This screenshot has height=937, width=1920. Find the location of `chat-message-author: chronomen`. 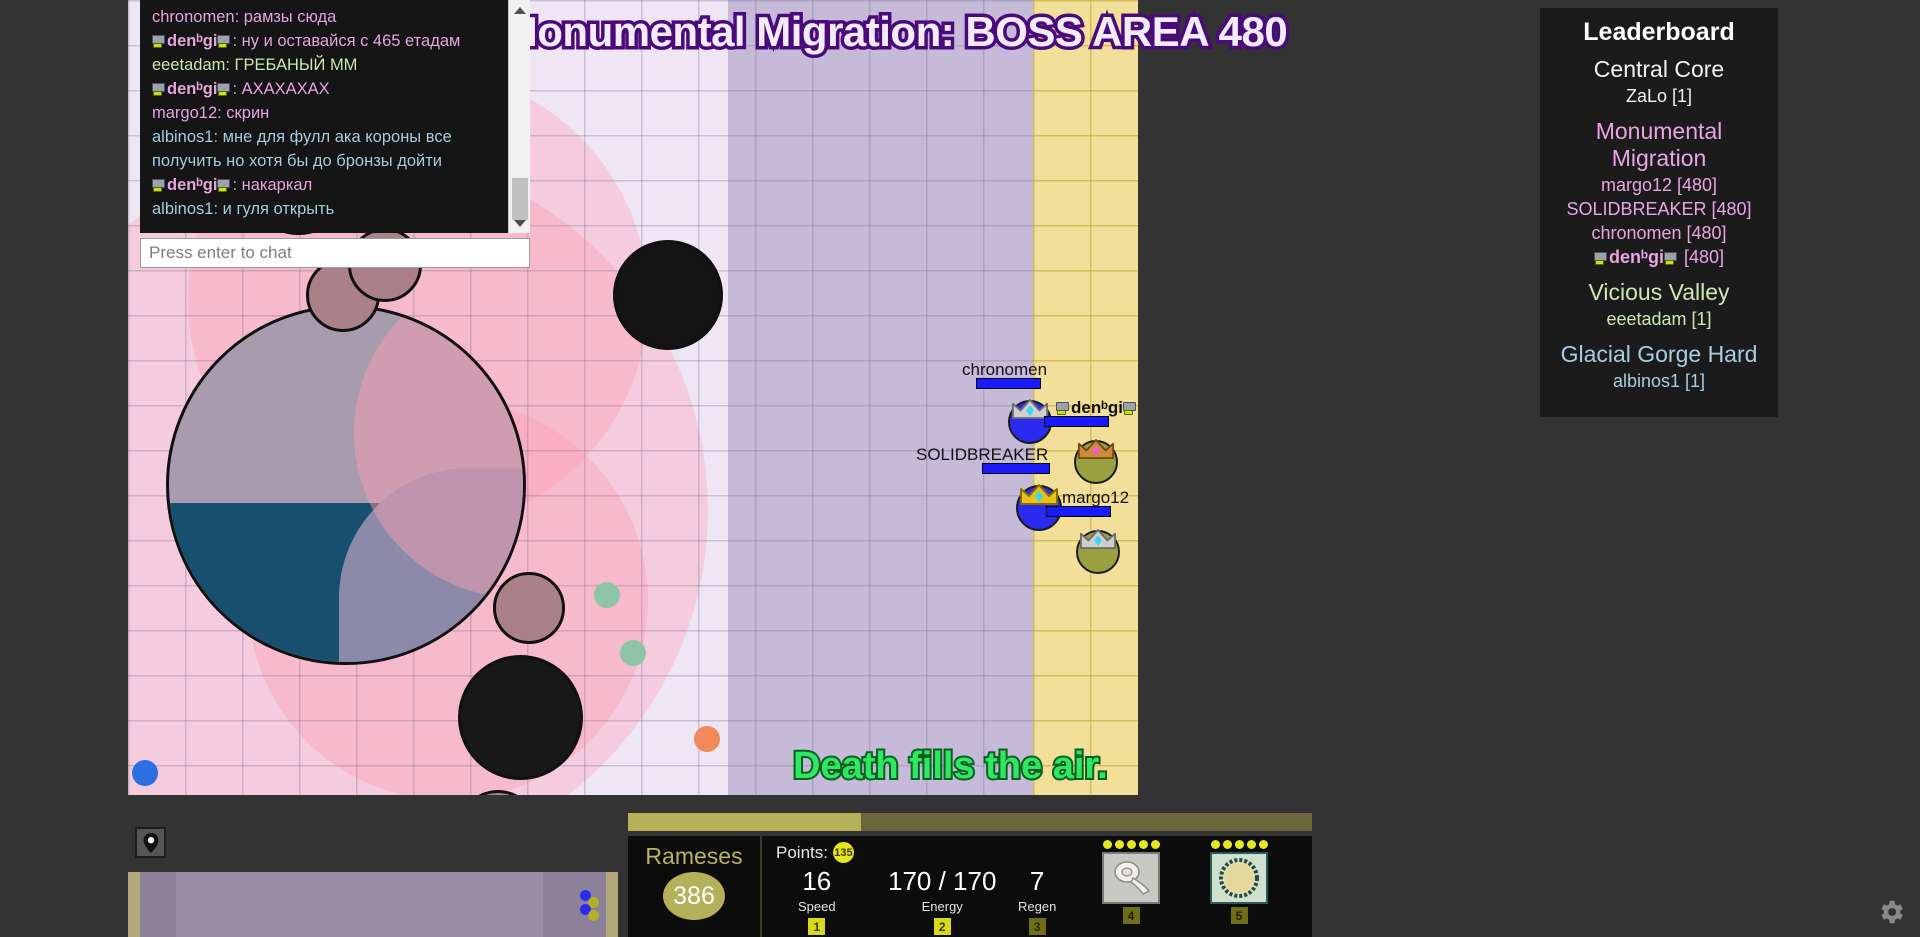

chat-message-author: chronomen is located at coordinates (193, 17).